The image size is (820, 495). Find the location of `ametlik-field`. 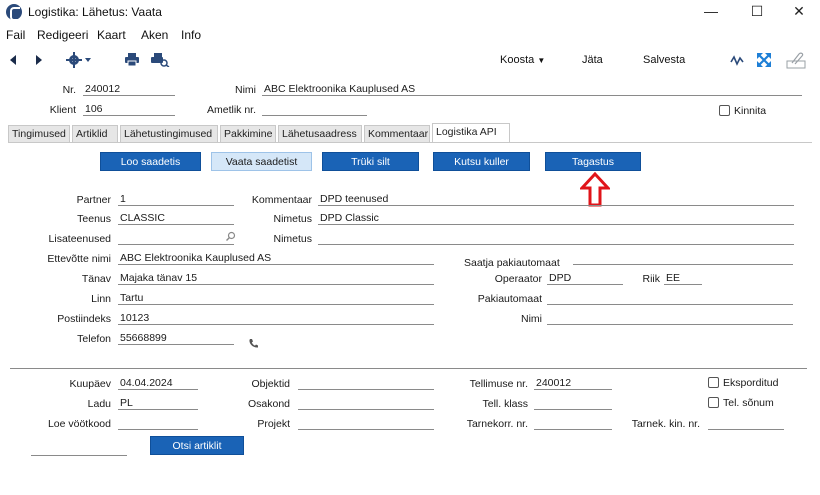

ametlik-field is located at coordinates (314, 109).